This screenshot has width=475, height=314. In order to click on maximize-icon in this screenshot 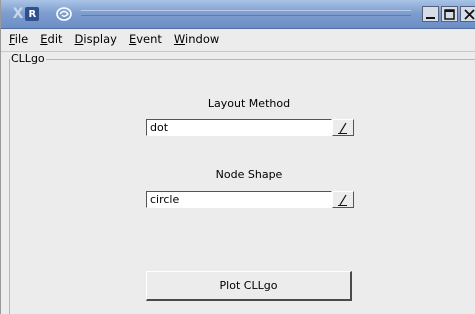, I will do `click(449, 14)`.